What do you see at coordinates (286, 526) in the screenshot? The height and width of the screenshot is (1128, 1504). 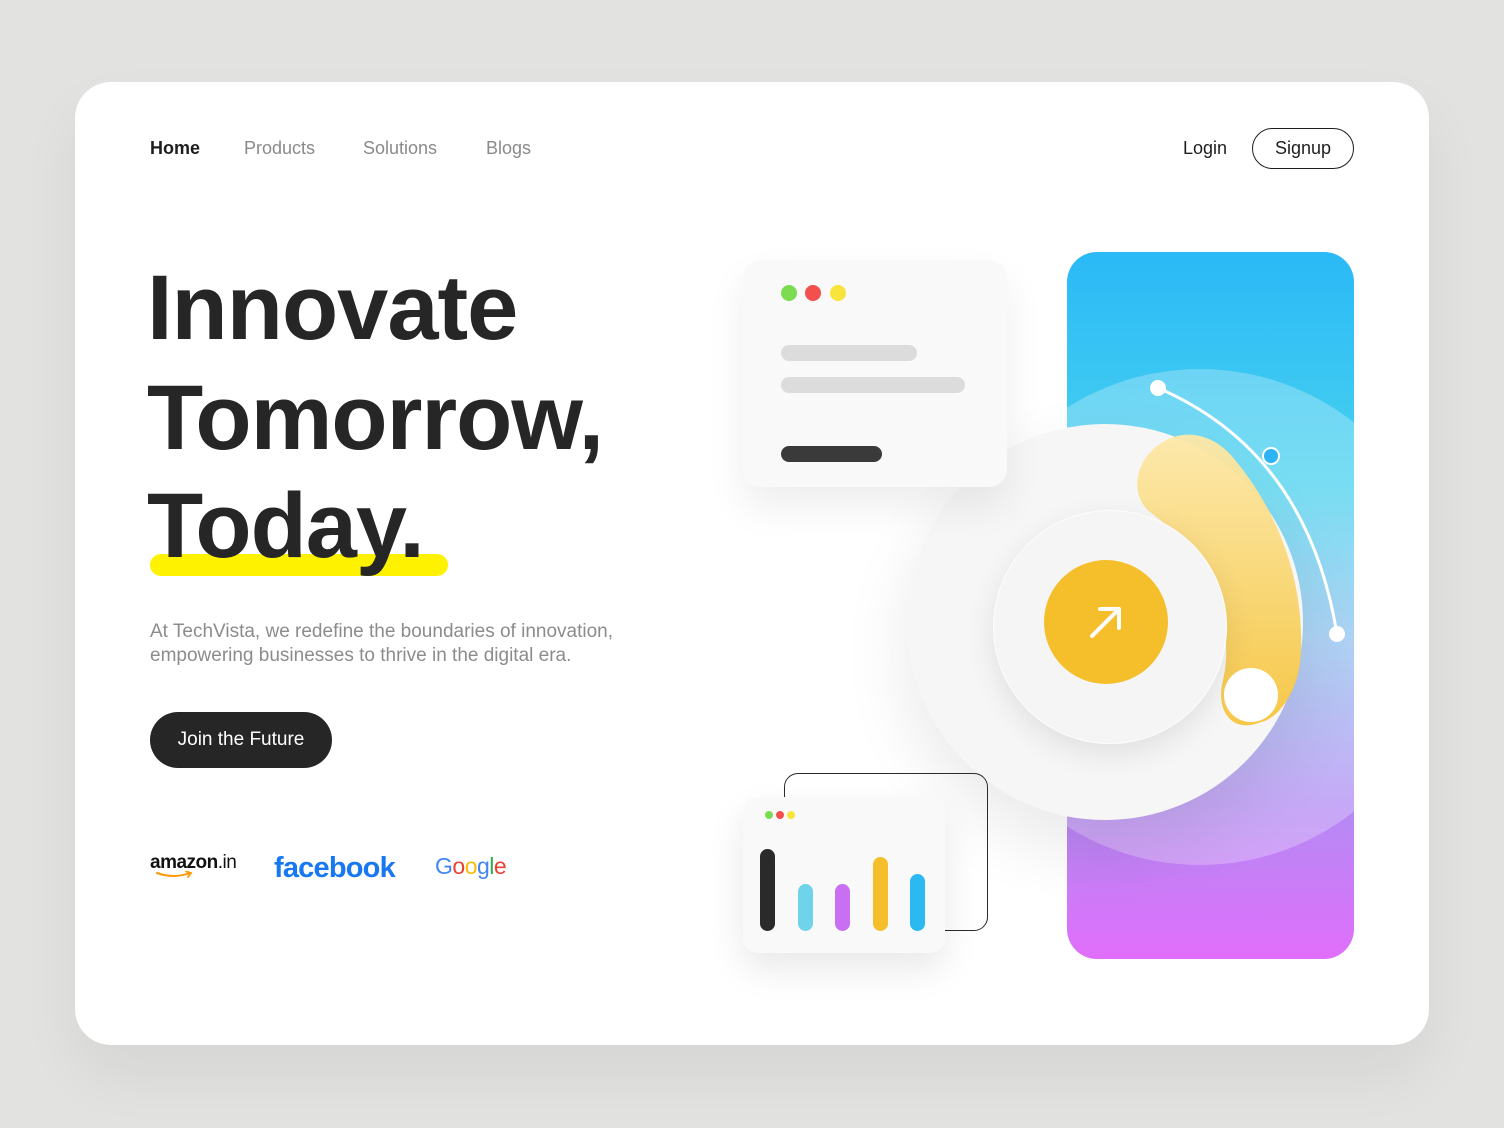 I see `hero-title-line-3: Today.` at bounding box center [286, 526].